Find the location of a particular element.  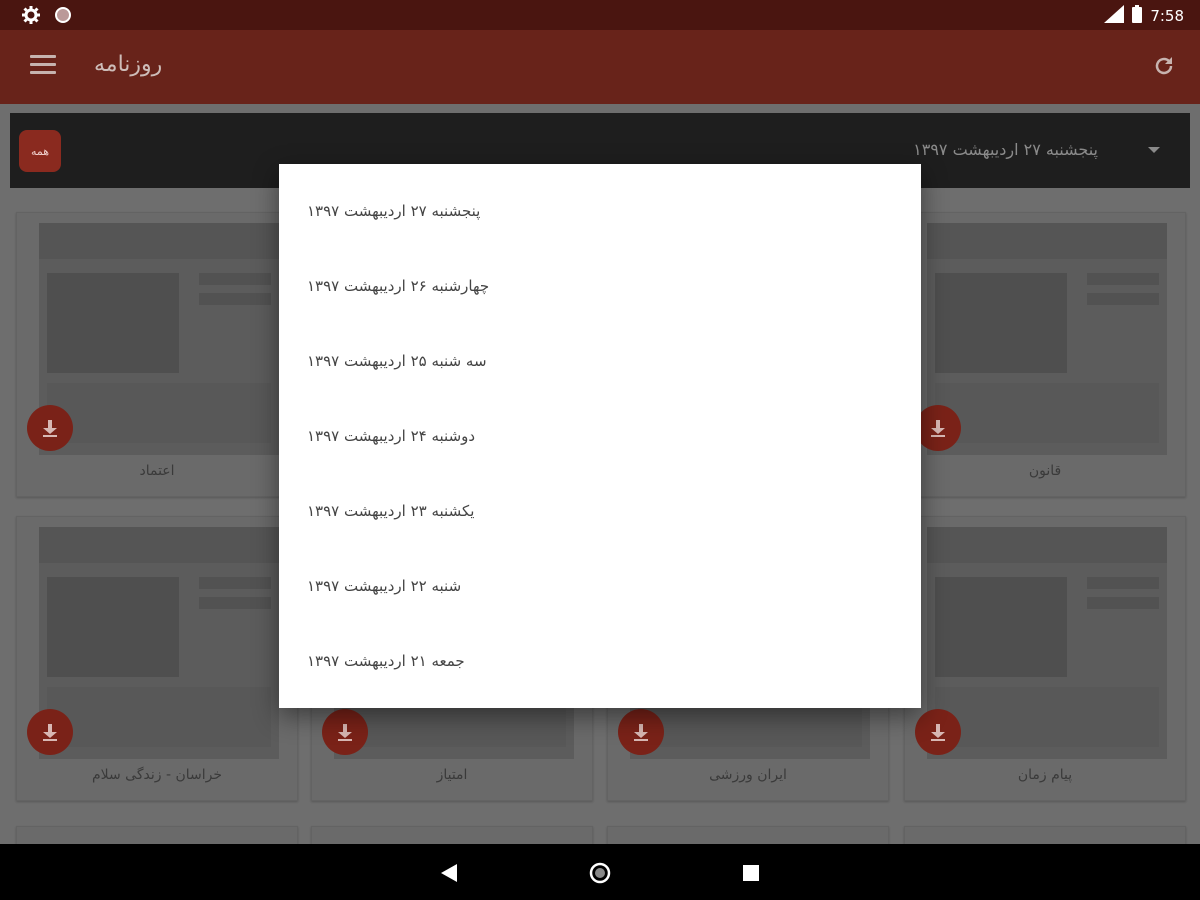

newspaper-card: پیام زمان is located at coordinates (1045, 658).